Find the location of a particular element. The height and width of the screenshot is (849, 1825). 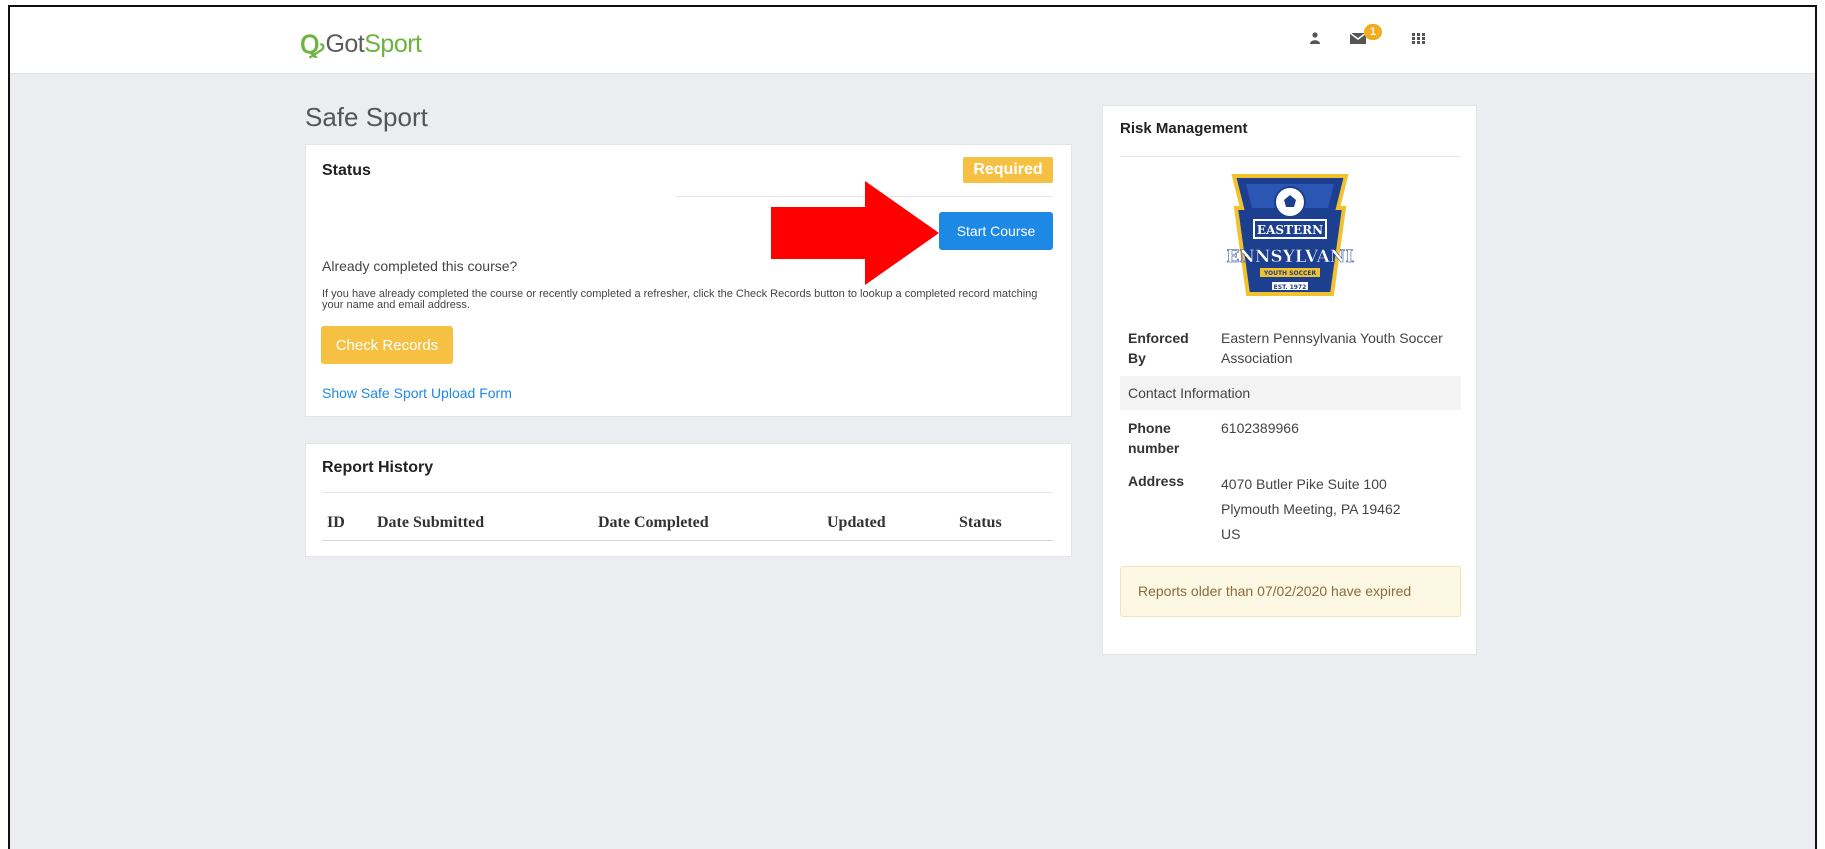

column-header-updated: Updated is located at coordinates (856, 523).